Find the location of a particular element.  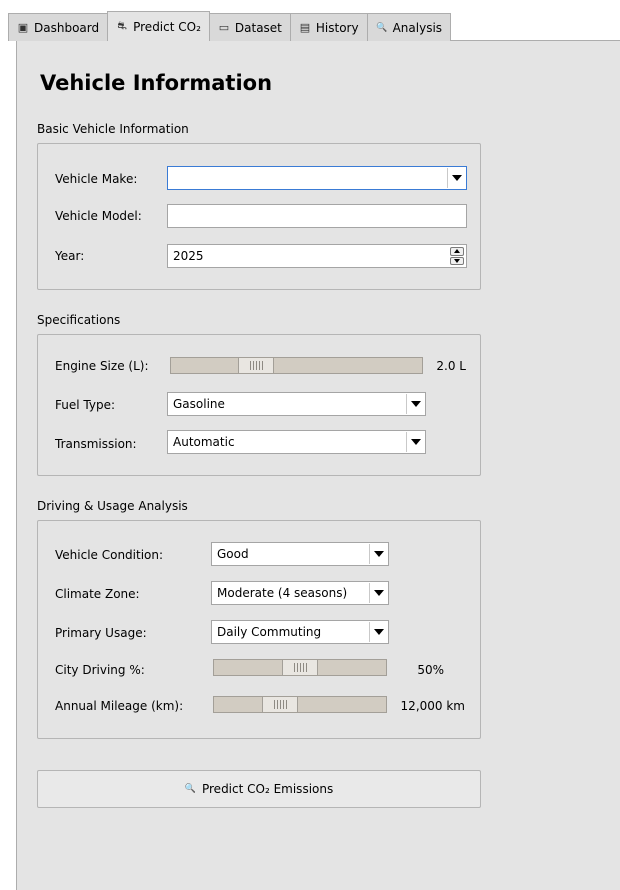

dashboard-icon: ▣ is located at coordinates (23, 27).